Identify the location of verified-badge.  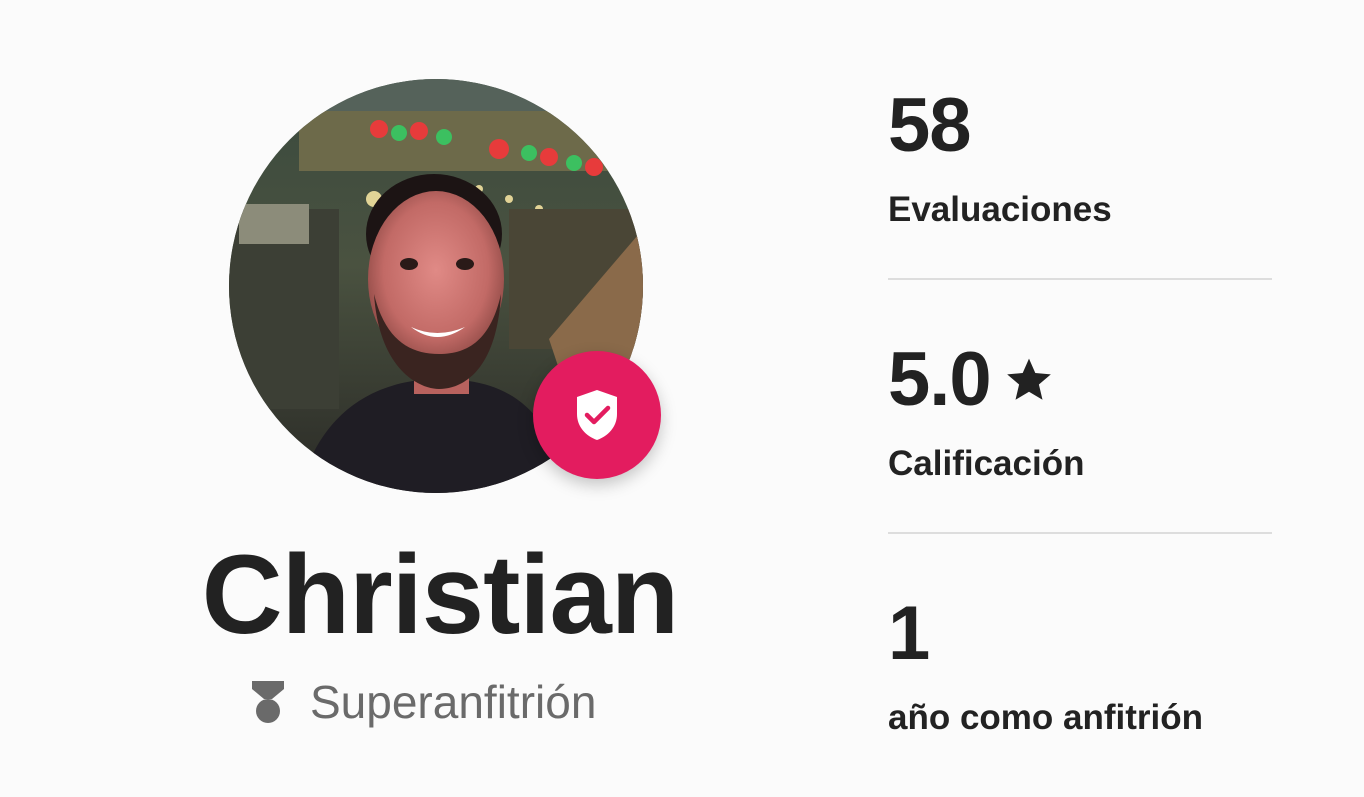
(597, 415).